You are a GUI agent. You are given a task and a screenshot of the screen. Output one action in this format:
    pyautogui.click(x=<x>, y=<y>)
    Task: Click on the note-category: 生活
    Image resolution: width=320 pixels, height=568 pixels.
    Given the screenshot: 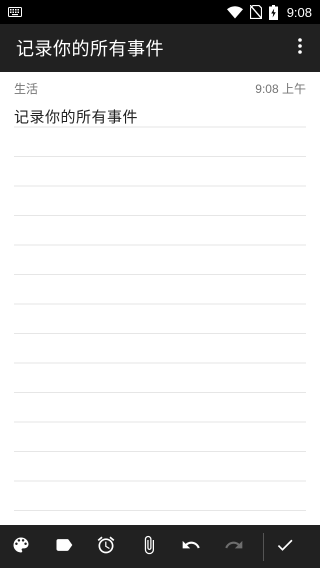 What is the action you would take?
    pyautogui.click(x=26, y=88)
    